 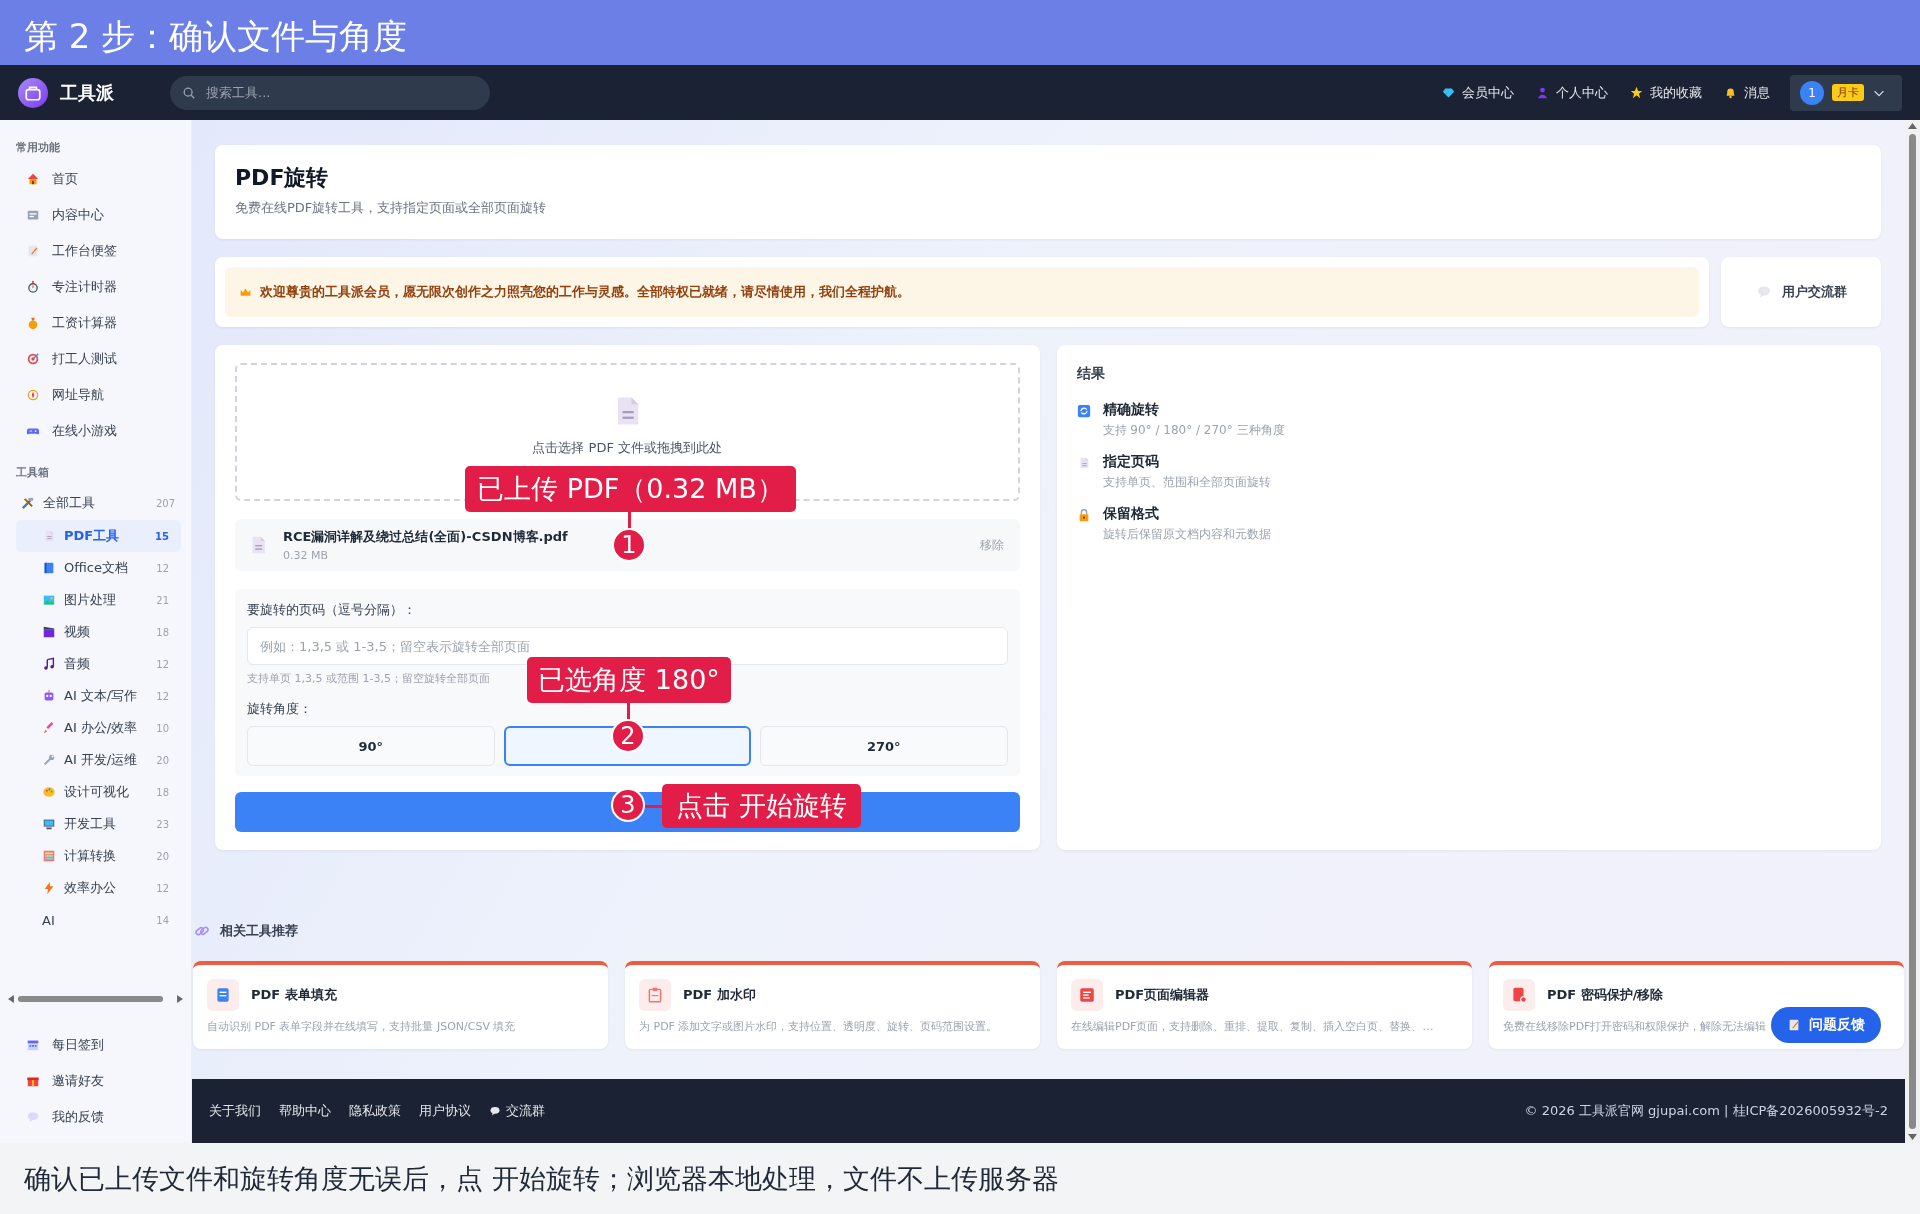 What do you see at coordinates (761, 806) in the screenshot?
I see `callout-tooltip: 点击 开始旋转` at bounding box center [761, 806].